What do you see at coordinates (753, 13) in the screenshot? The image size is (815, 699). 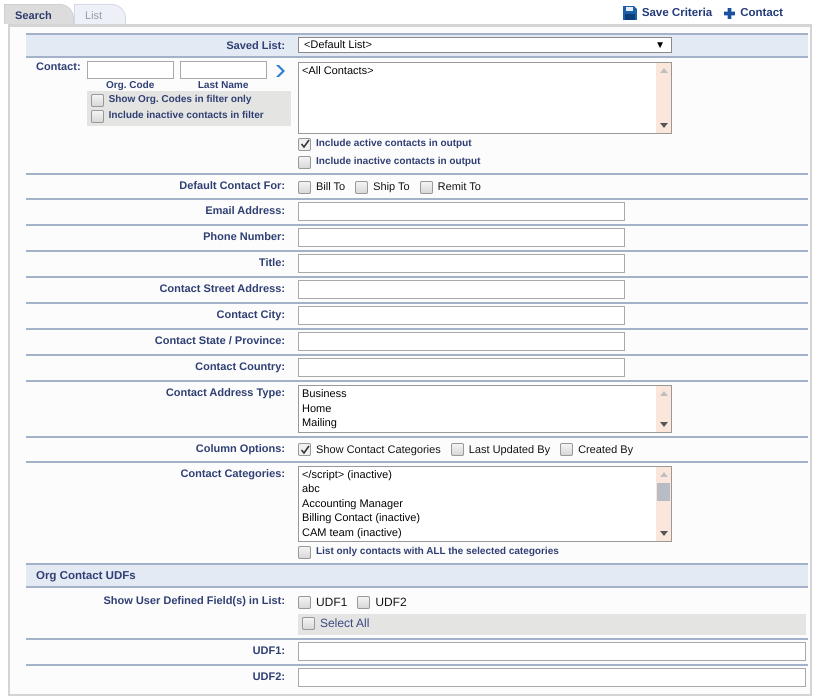 I see `toolbar-link: Contact` at bounding box center [753, 13].